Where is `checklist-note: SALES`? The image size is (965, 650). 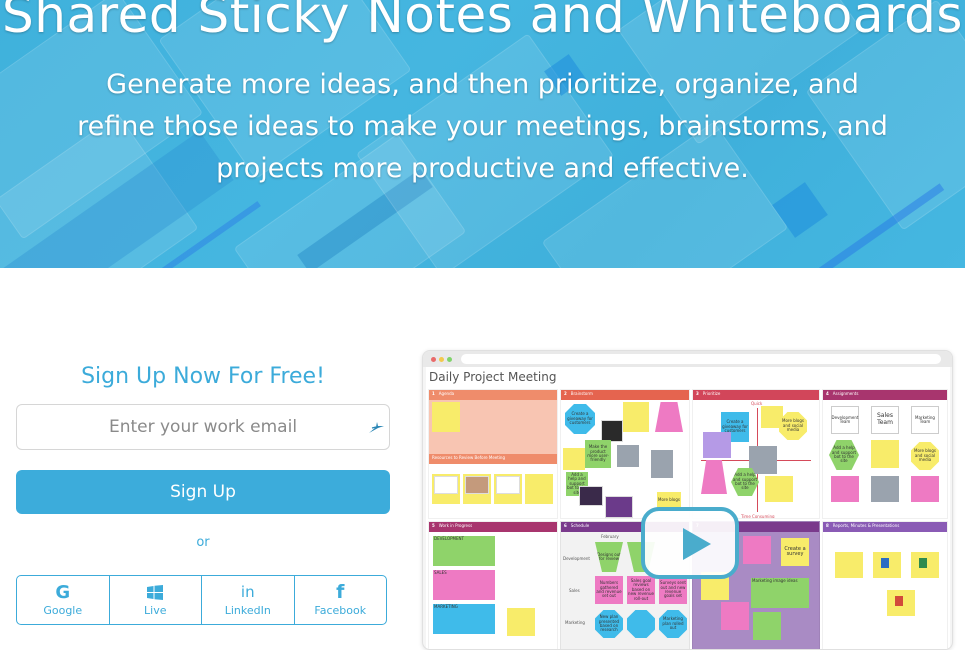 checklist-note: SALES is located at coordinates (464, 585).